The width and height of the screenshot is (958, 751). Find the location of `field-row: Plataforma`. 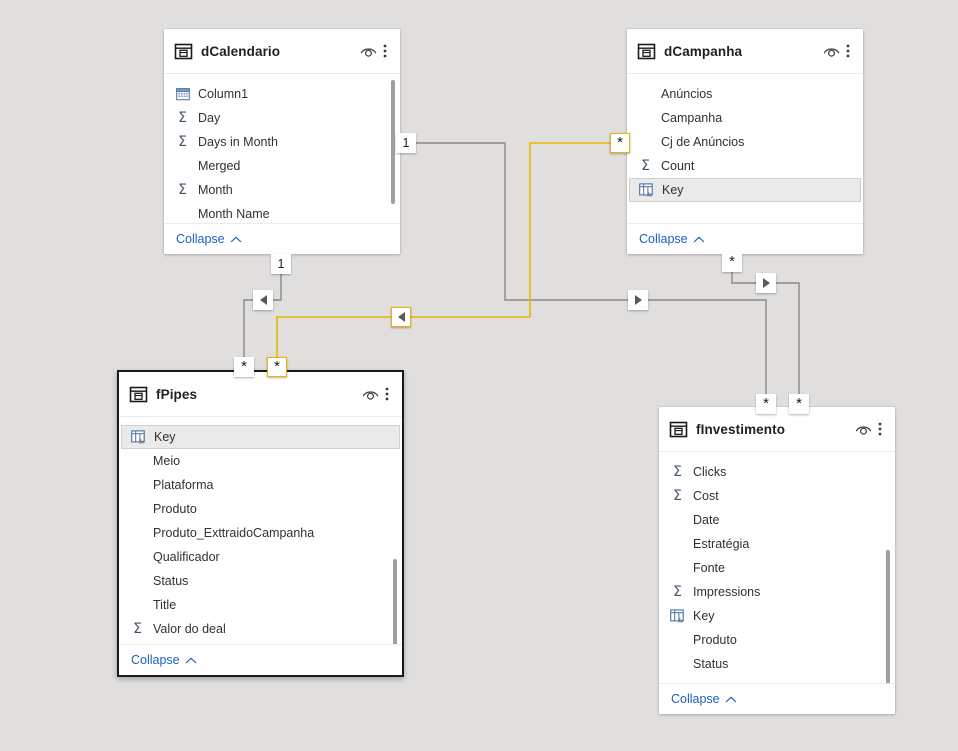

field-row: Plataforma is located at coordinates (260, 485).